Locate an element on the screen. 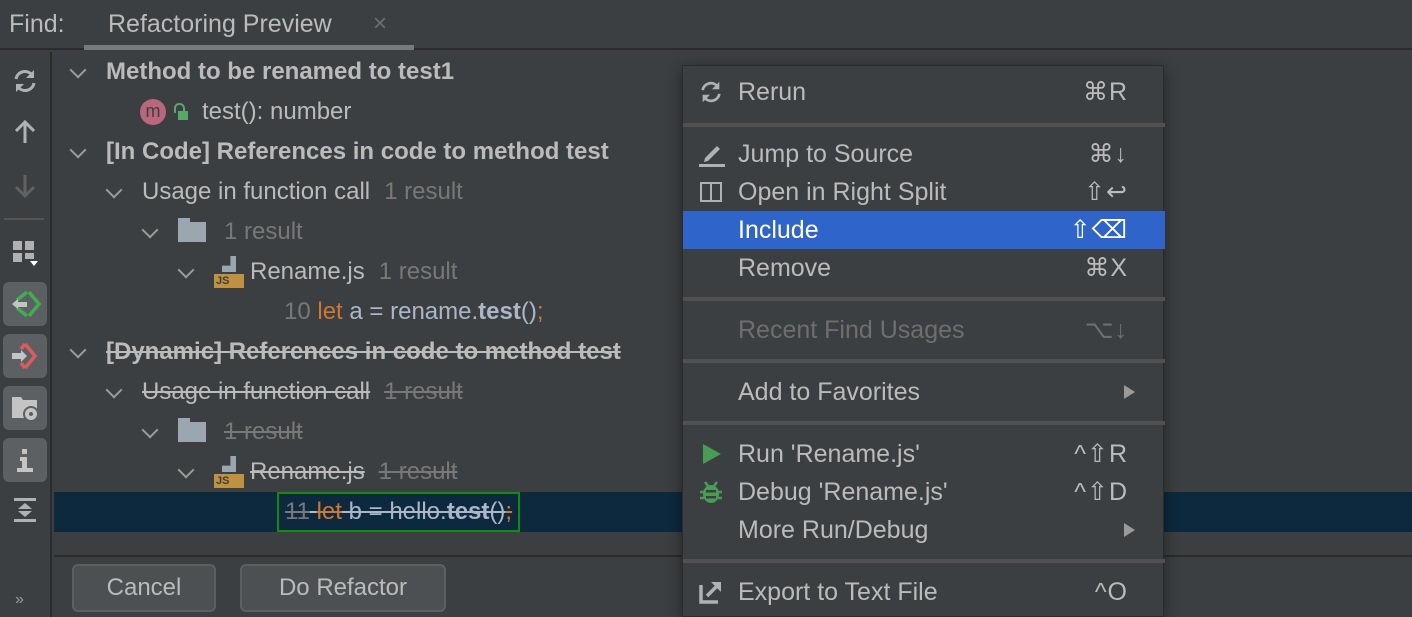  tab-label: Refactoring Preview is located at coordinates (220, 24).